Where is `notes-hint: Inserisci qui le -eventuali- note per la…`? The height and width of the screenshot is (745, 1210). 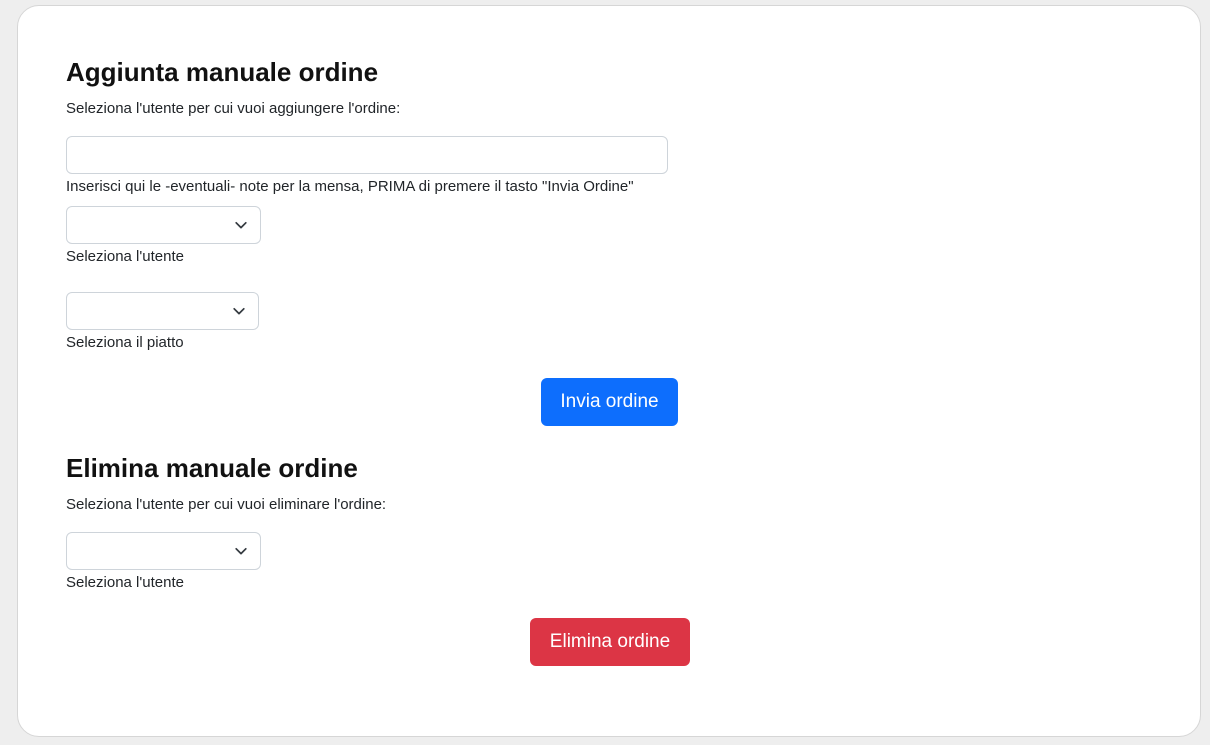
notes-hint: Inserisci qui le -eventuali- note per la… is located at coordinates (350, 186).